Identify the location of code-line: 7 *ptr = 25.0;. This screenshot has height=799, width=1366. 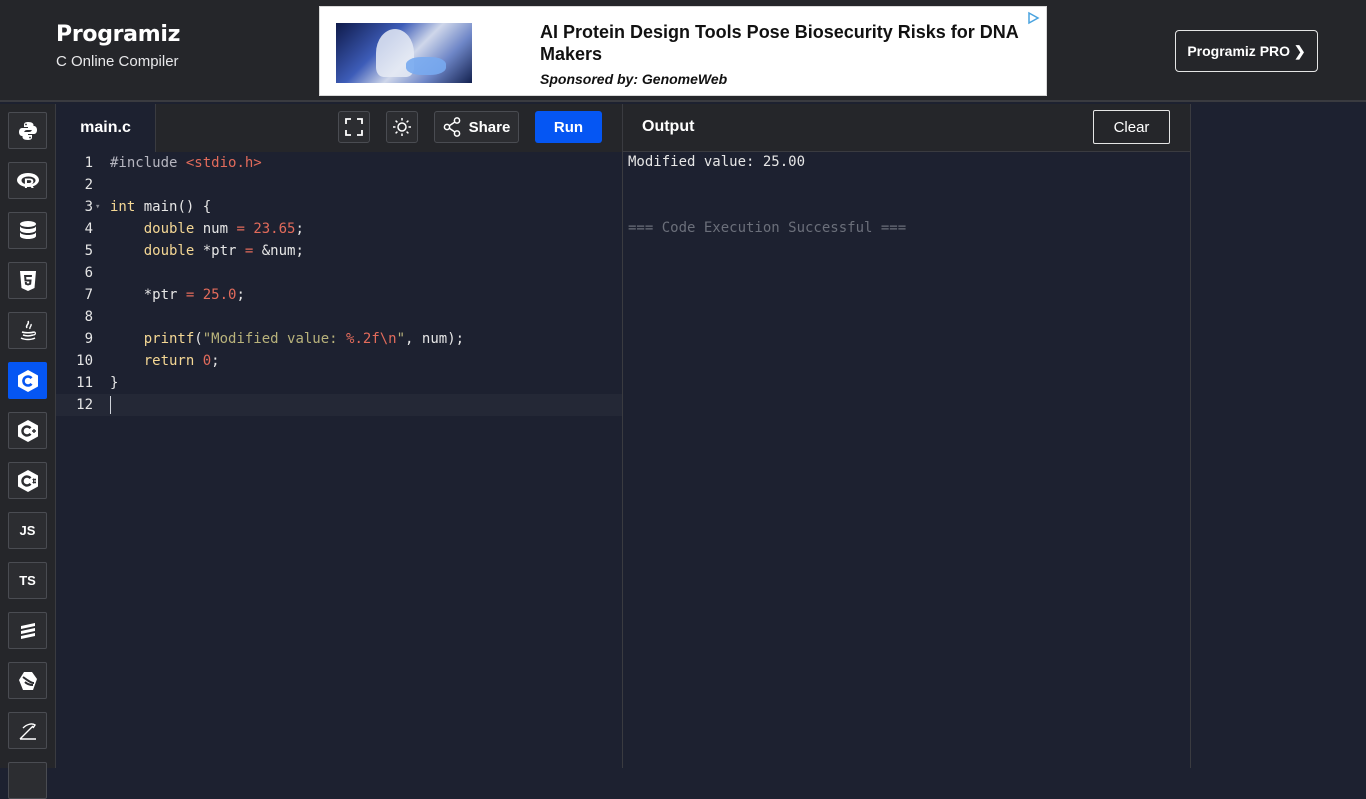
(339, 295).